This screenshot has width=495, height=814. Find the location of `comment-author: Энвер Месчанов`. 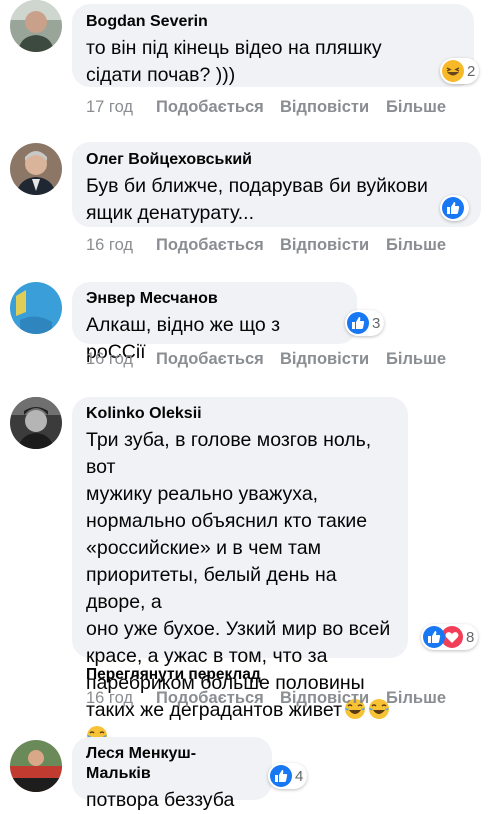

comment-author: Энвер Месчанов is located at coordinates (214, 299).